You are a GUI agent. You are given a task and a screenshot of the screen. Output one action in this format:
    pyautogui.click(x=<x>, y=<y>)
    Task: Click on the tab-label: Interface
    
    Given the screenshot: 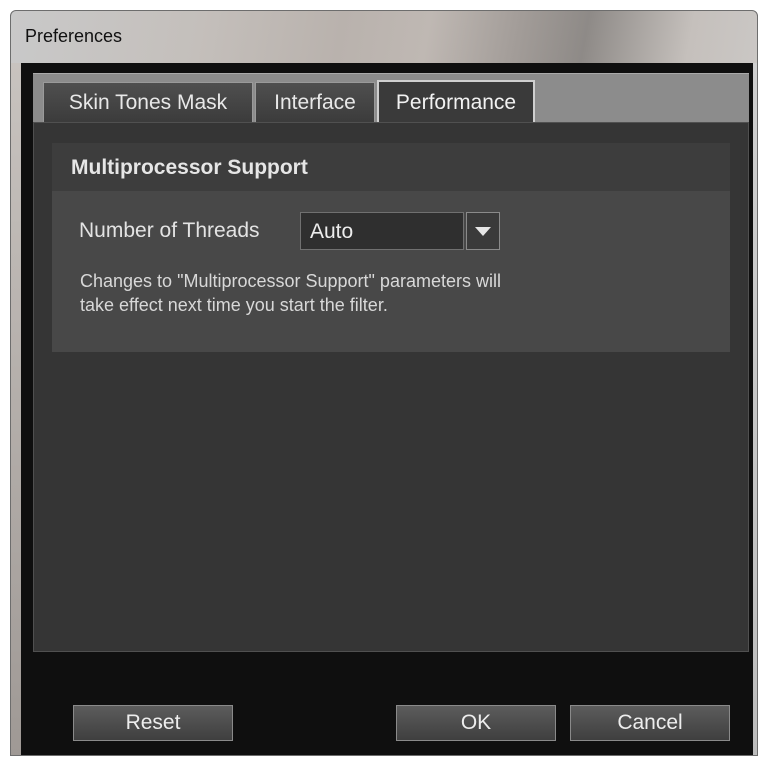 What is the action you would take?
    pyautogui.click(x=315, y=102)
    